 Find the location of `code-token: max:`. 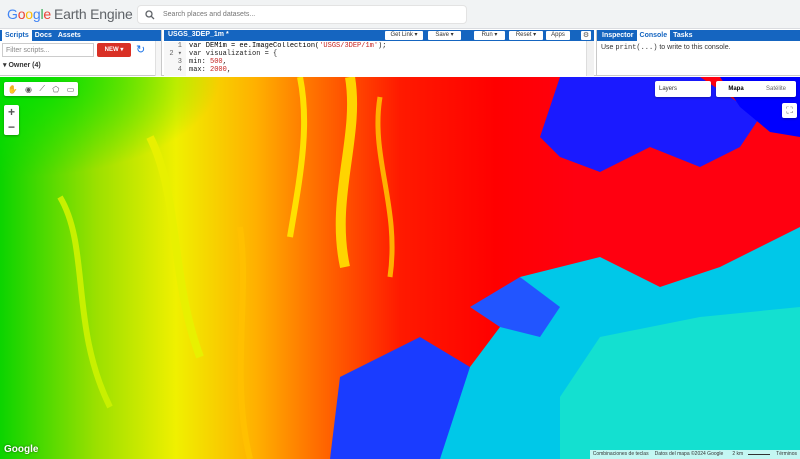

code-token: max: is located at coordinates (200, 70).